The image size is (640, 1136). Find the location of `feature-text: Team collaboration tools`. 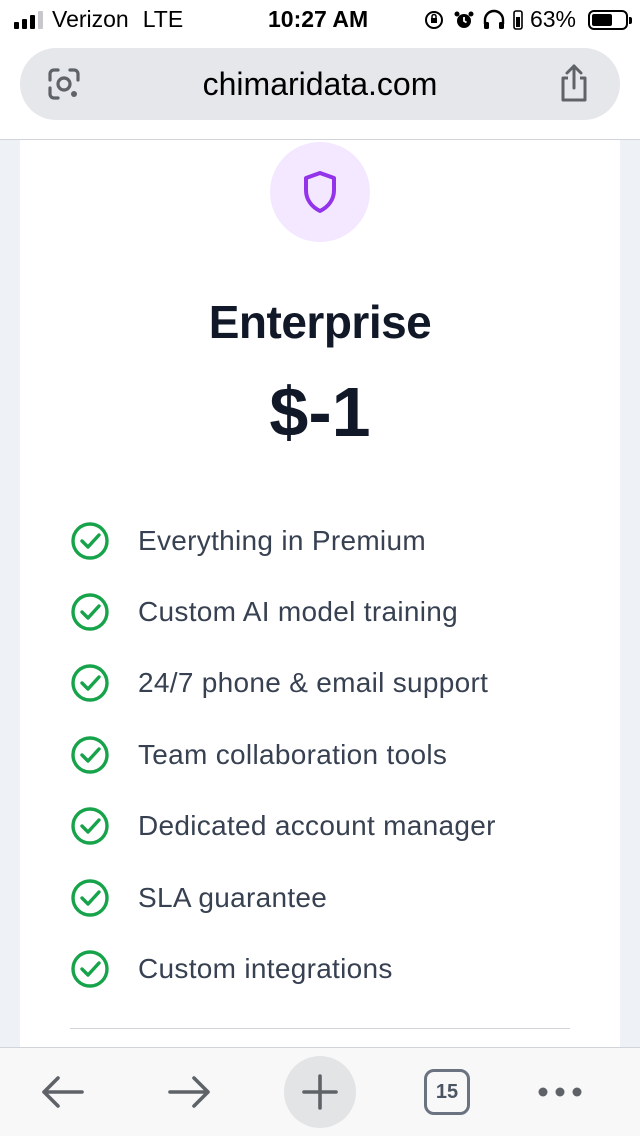

feature-text: Team collaboration tools is located at coordinates (293, 754).